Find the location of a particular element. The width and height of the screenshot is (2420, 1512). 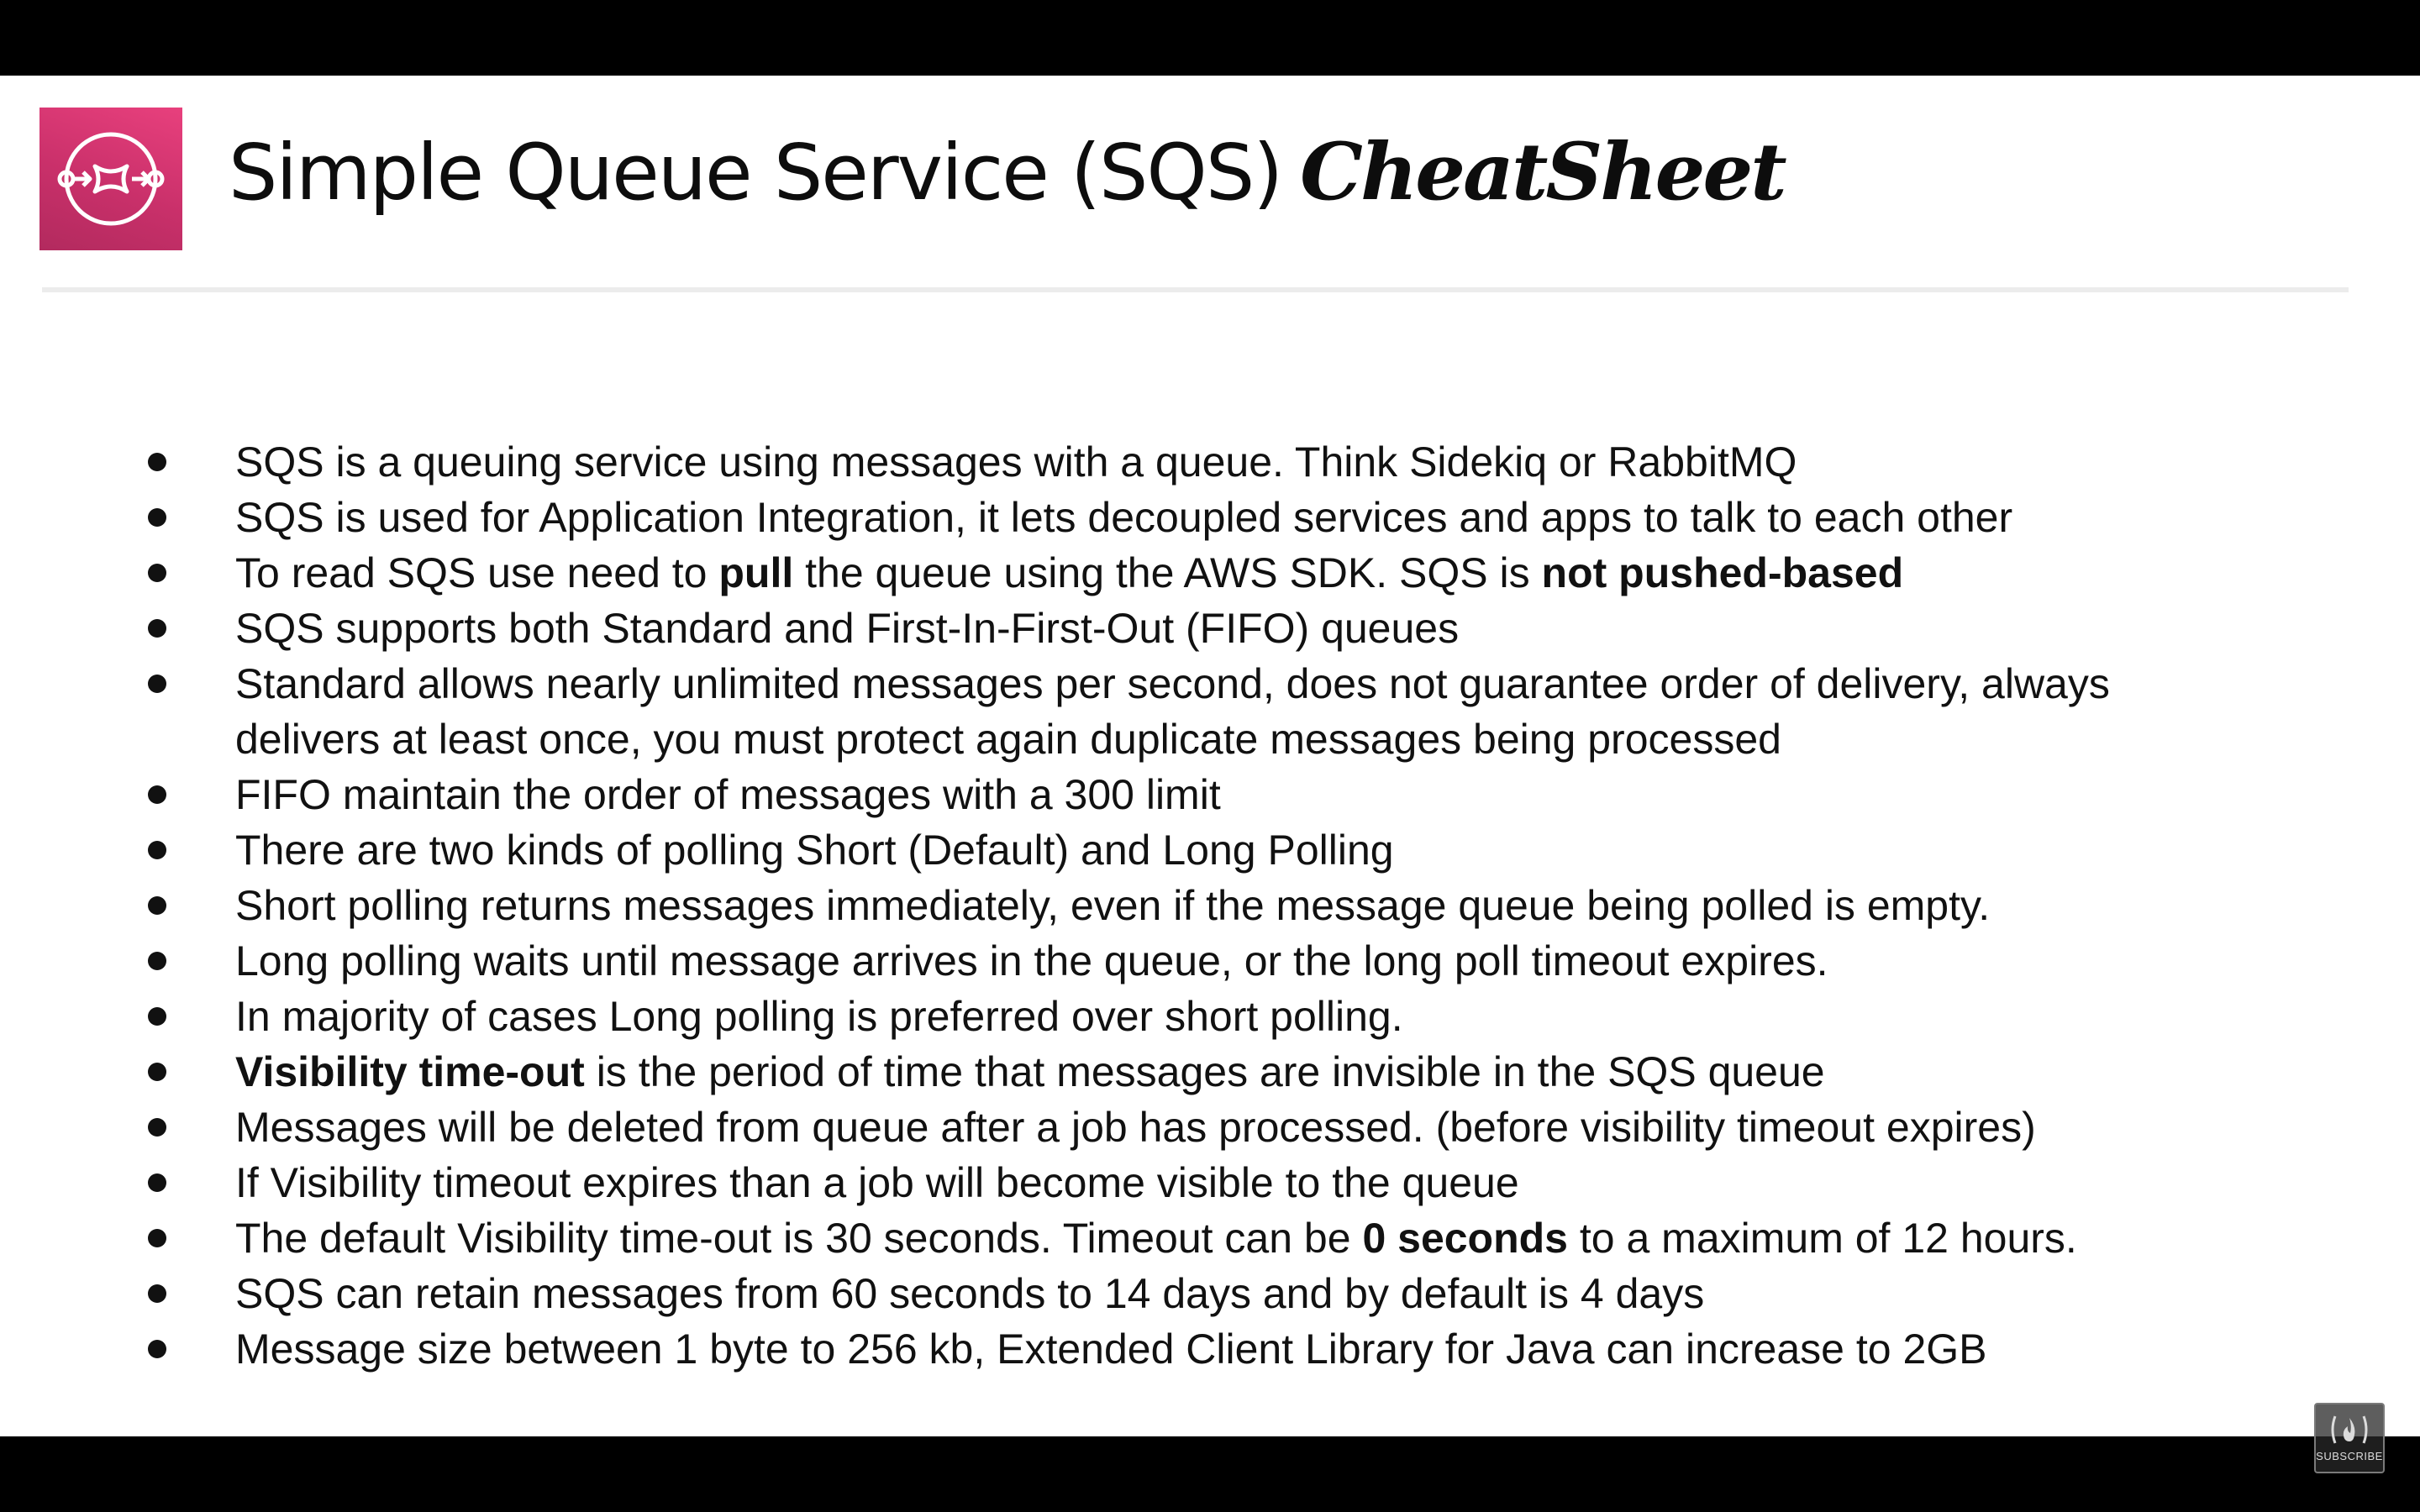

bullet-text: to a maximum of 12 hours. is located at coordinates (1822, 1238).